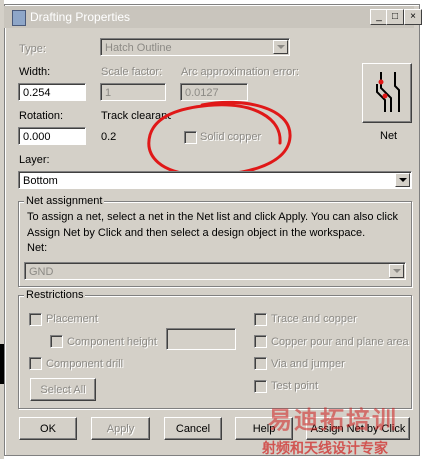 The image size is (425, 459). I want to click on net-icon-button, so click(387, 93).